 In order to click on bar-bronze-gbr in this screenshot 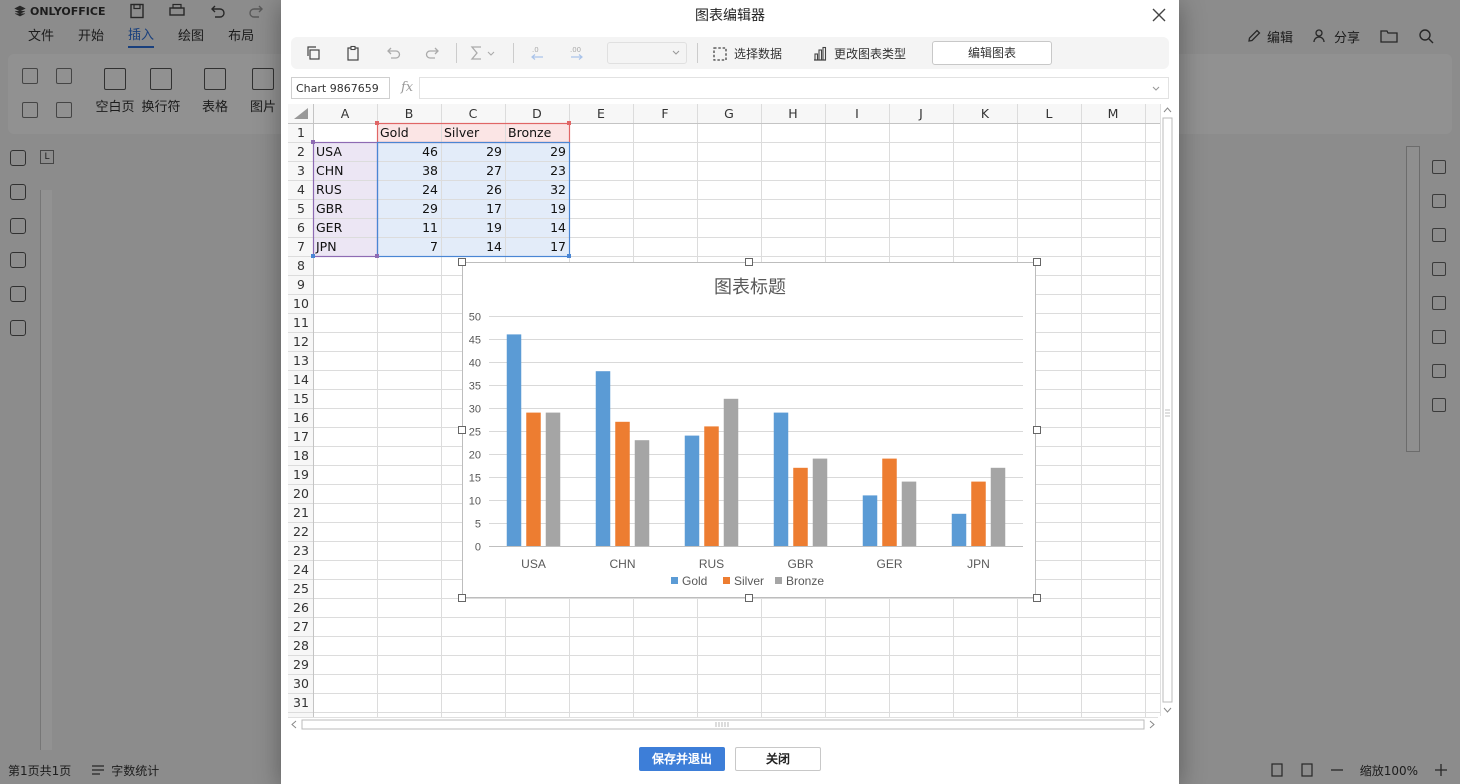, I will do `click(820, 502)`.